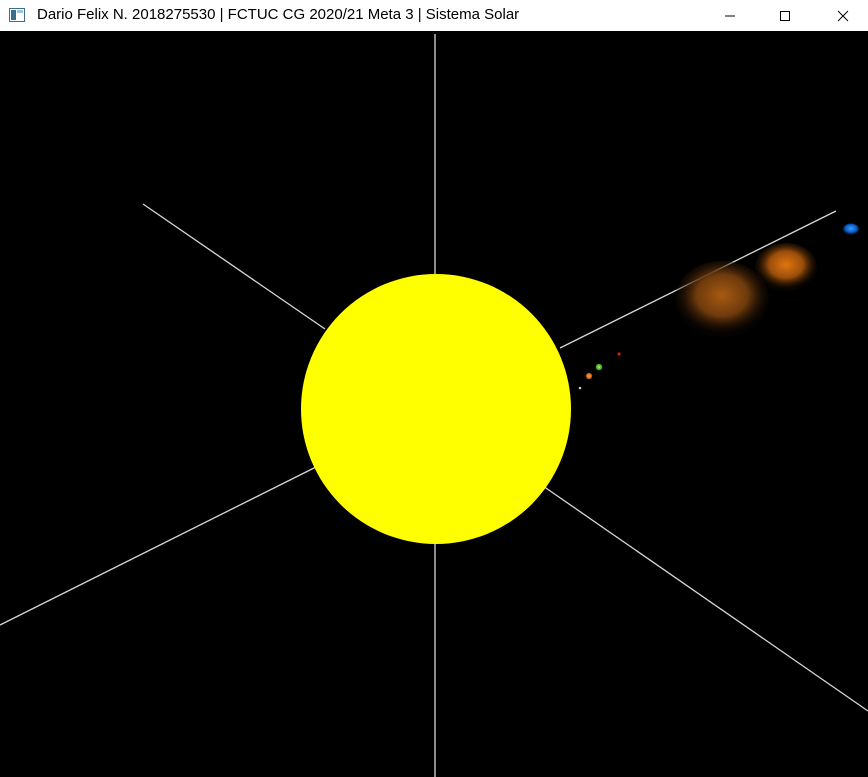 This screenshot has width=868, height=777. I want to click on planet-large-brown, so click(722, 299).